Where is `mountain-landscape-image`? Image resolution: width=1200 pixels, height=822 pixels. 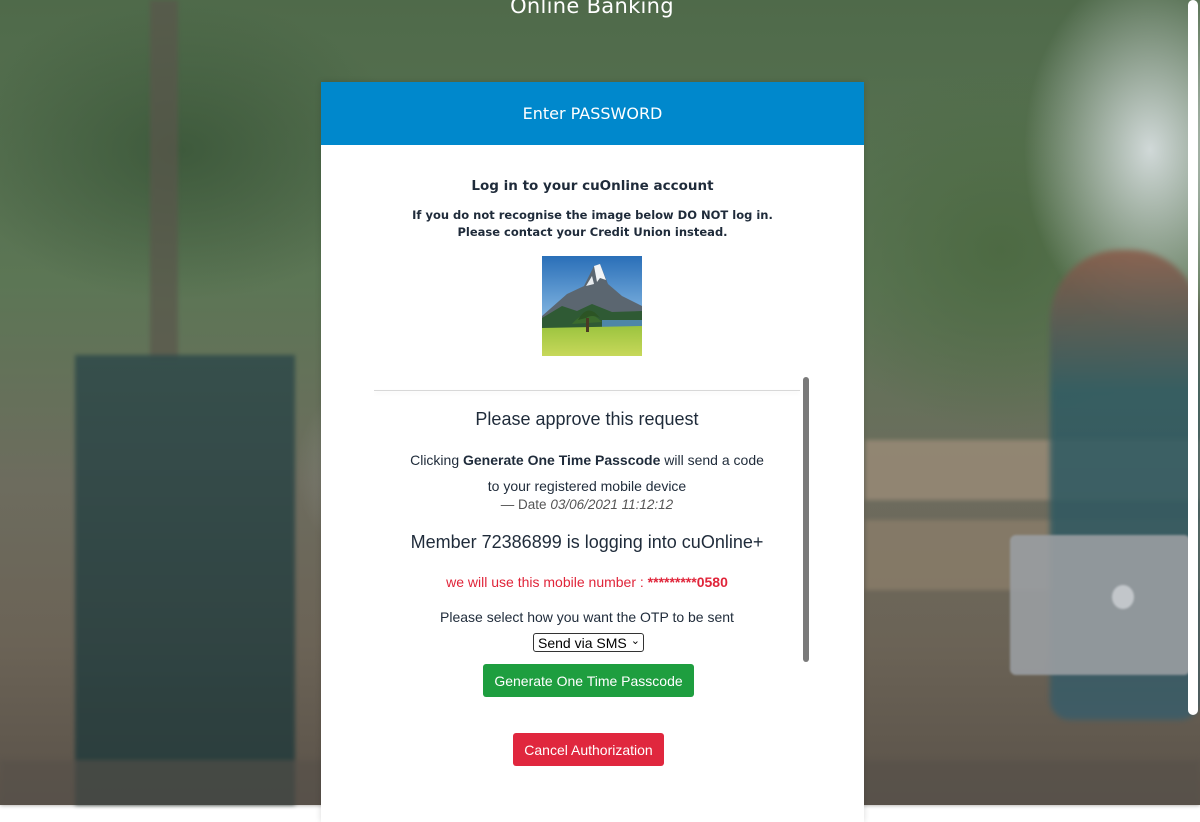
mountain-landscape-image is located at coordinates (592, 306).